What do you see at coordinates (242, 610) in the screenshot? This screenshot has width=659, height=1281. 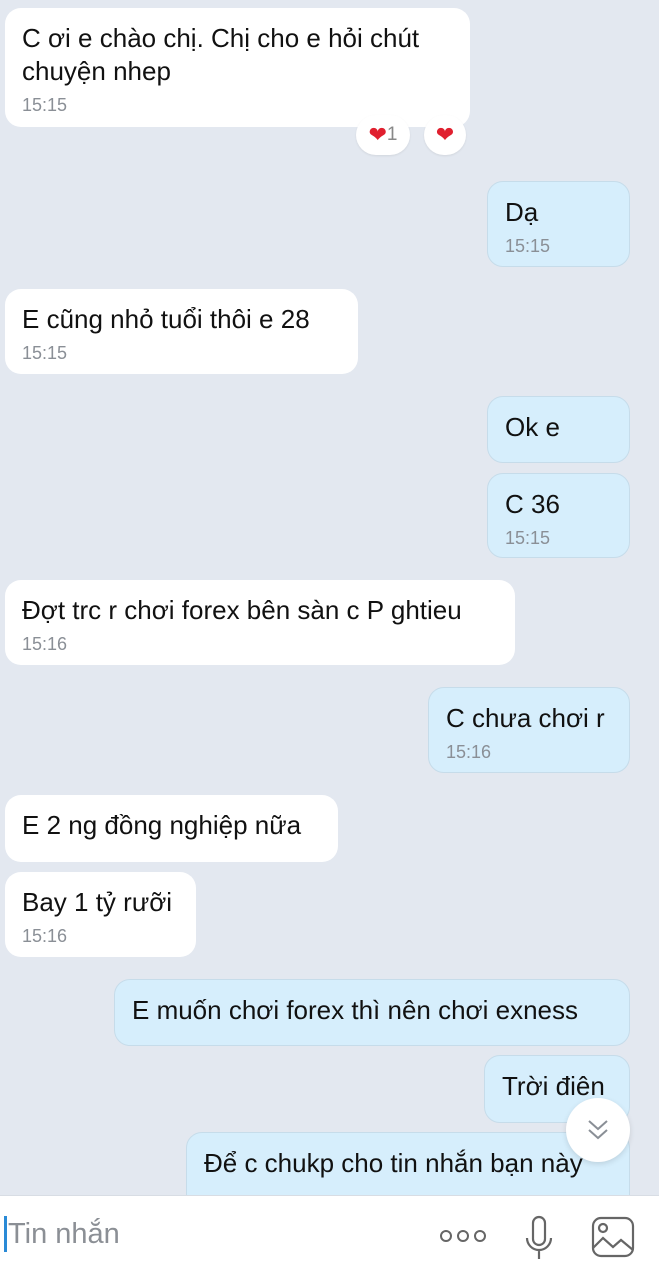 I see `message-text: Đợt trc r chơi forex bên sàn c P ghtieu` at bounding box center [242, 610].